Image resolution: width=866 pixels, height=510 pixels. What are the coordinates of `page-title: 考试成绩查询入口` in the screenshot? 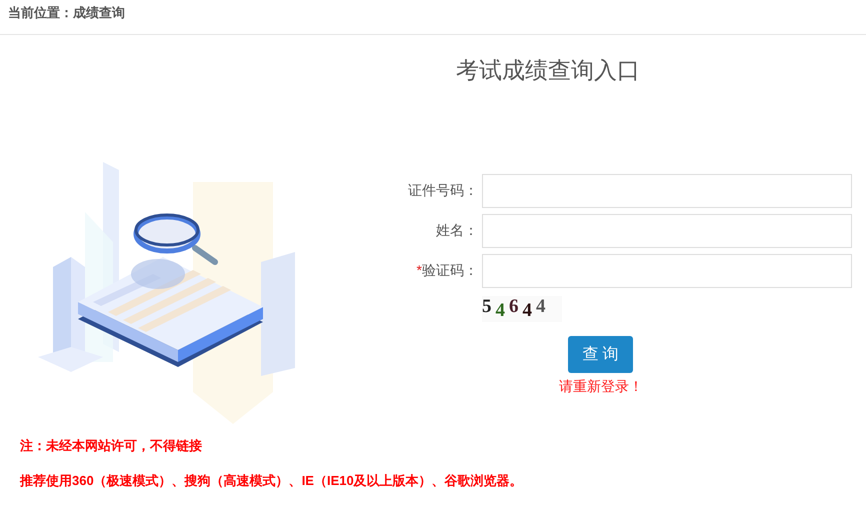 It's located at (548, 70).